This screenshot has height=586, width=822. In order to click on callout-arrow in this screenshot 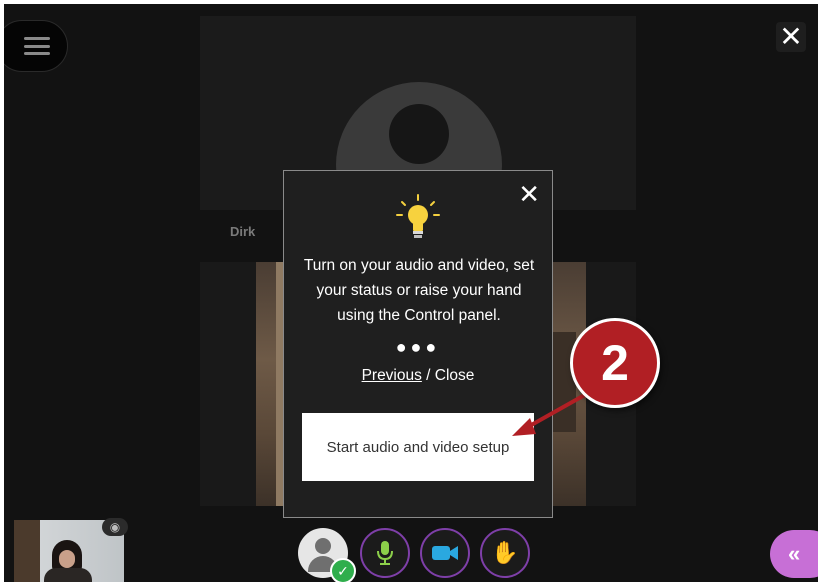, I will do `click(551, 413)`.